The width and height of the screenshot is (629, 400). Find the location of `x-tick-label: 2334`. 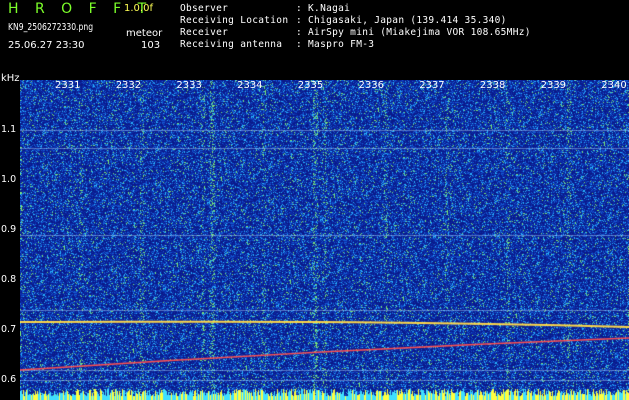

x-tick-label: 2334 is located at coordinates (250, 85).